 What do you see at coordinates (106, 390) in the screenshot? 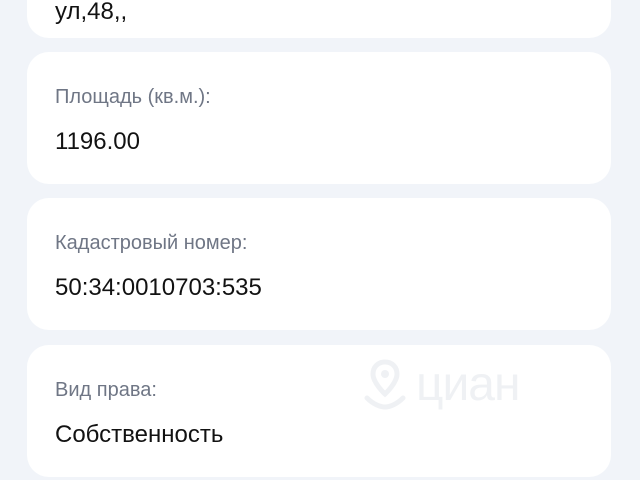
I see `right-type-label: Вид права:` at bounding box center [106, 390].